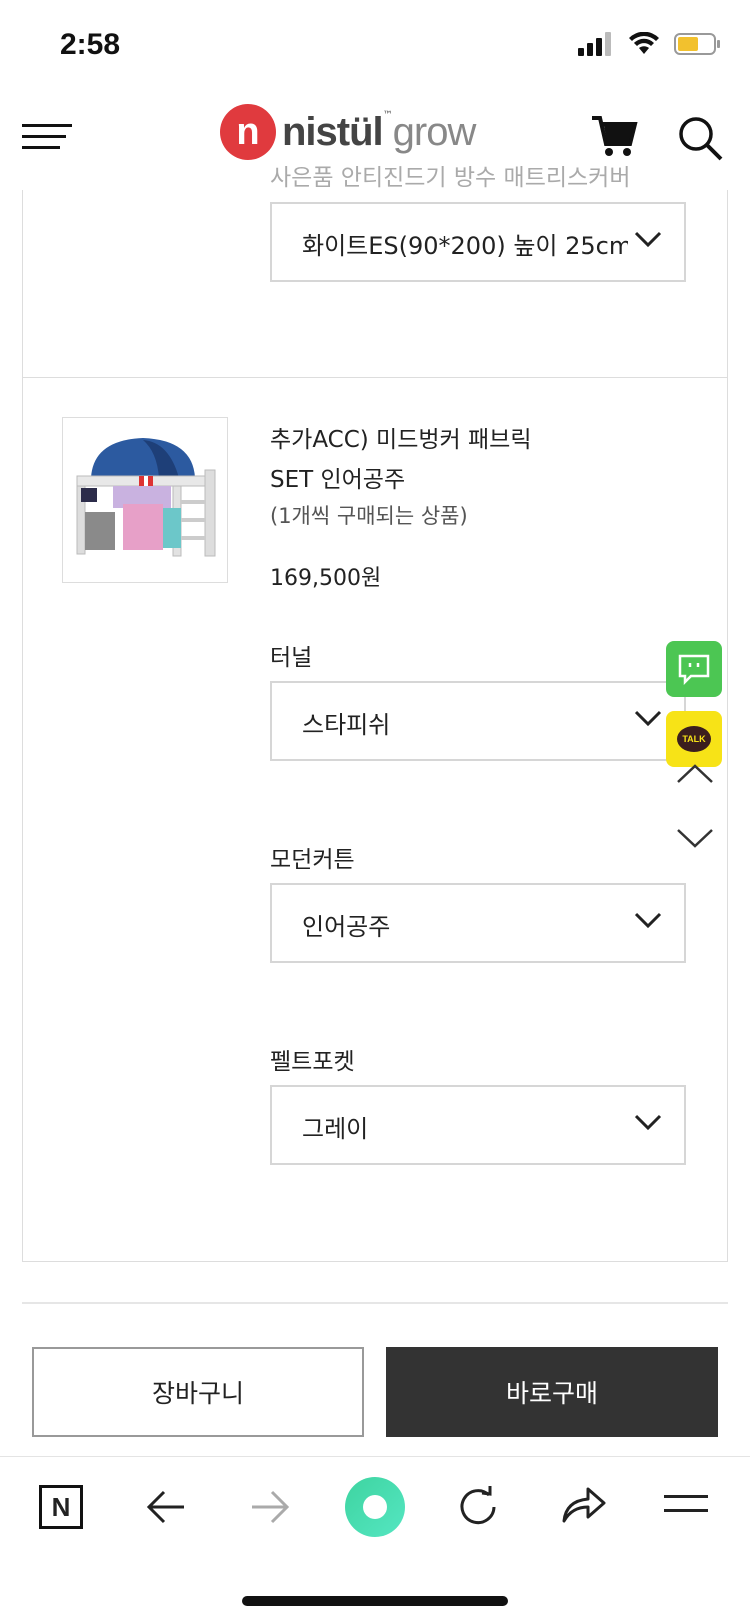  What do you see at coordinates (312, 1062) in the screenshot?
I see `option-label-pocket: 펠트포켓` at bounding box center [312, 1062].